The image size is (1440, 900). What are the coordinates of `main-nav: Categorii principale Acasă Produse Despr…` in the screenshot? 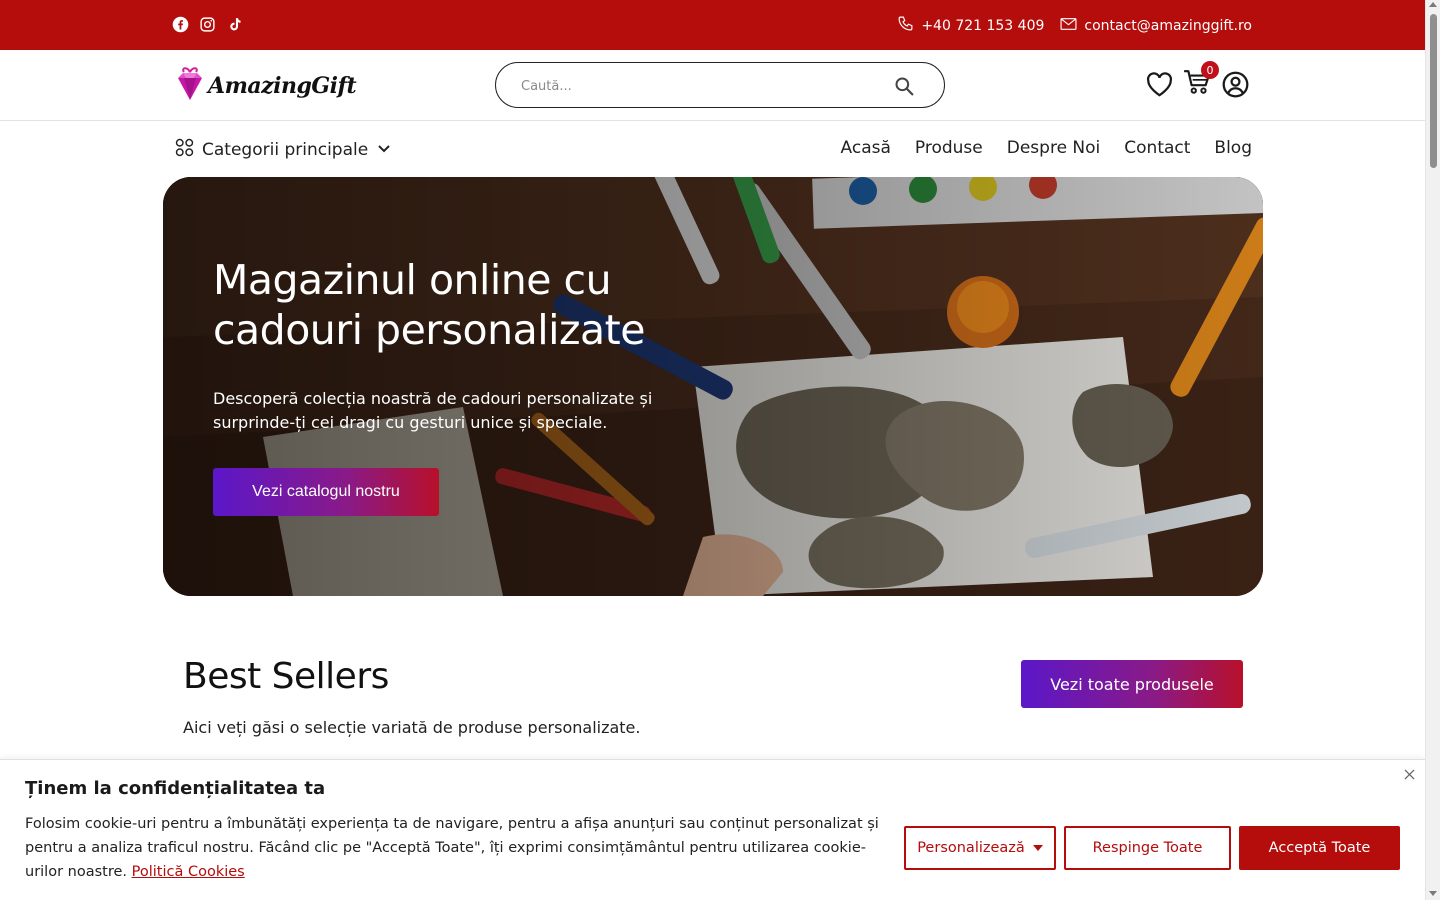 It's located at (712, 149).